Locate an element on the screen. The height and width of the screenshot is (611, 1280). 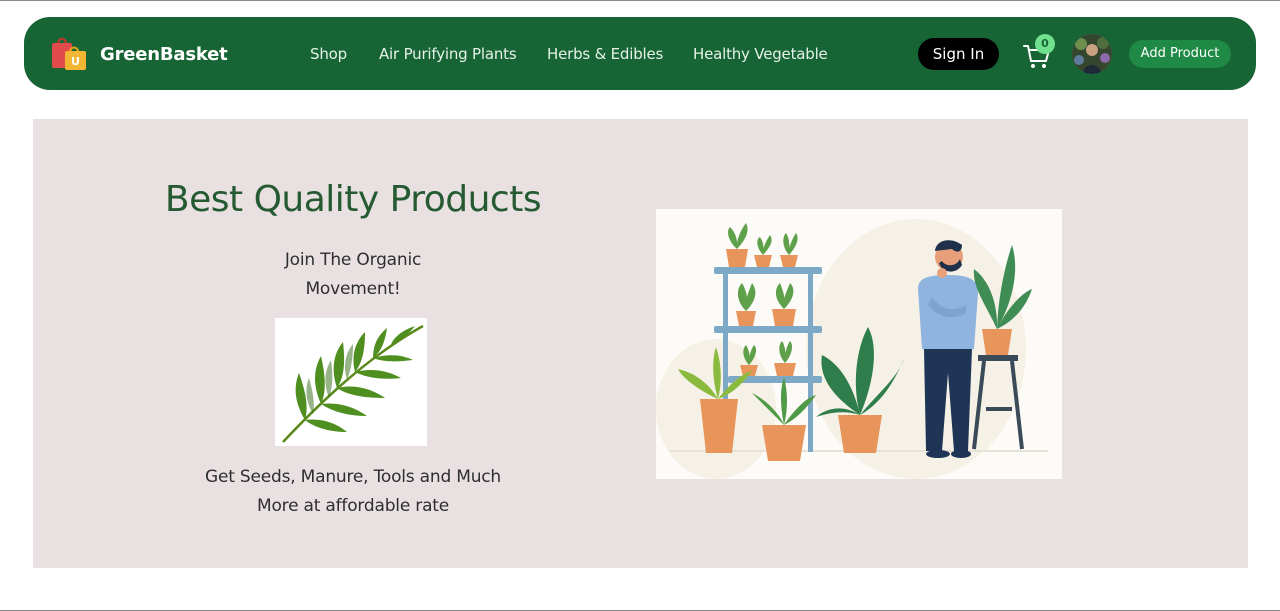
brand: U GreenBasket is located at coordinates (139, 54).